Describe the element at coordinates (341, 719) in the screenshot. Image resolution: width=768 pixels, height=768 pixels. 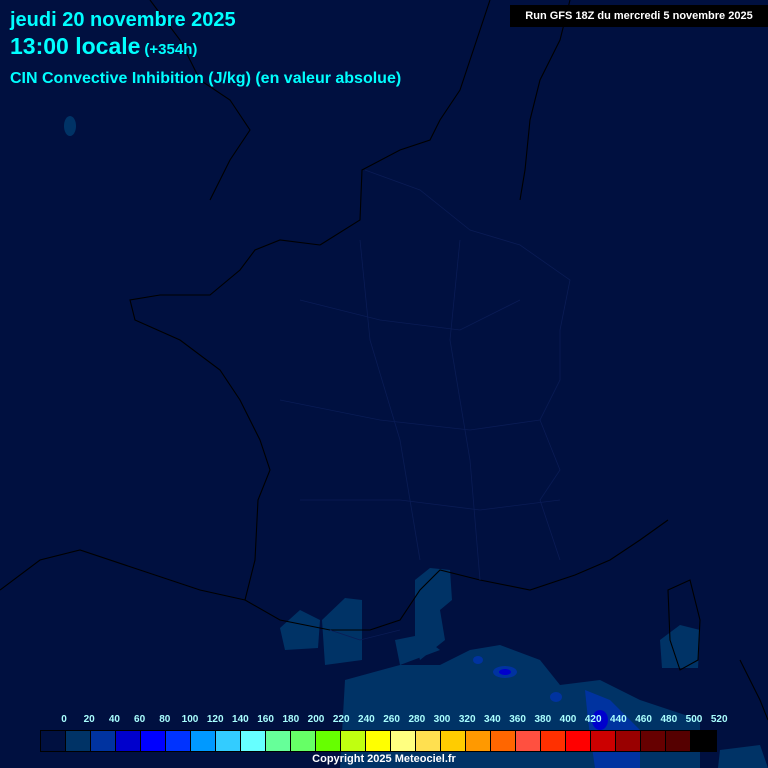
I see `legend-label: 220` at that location.